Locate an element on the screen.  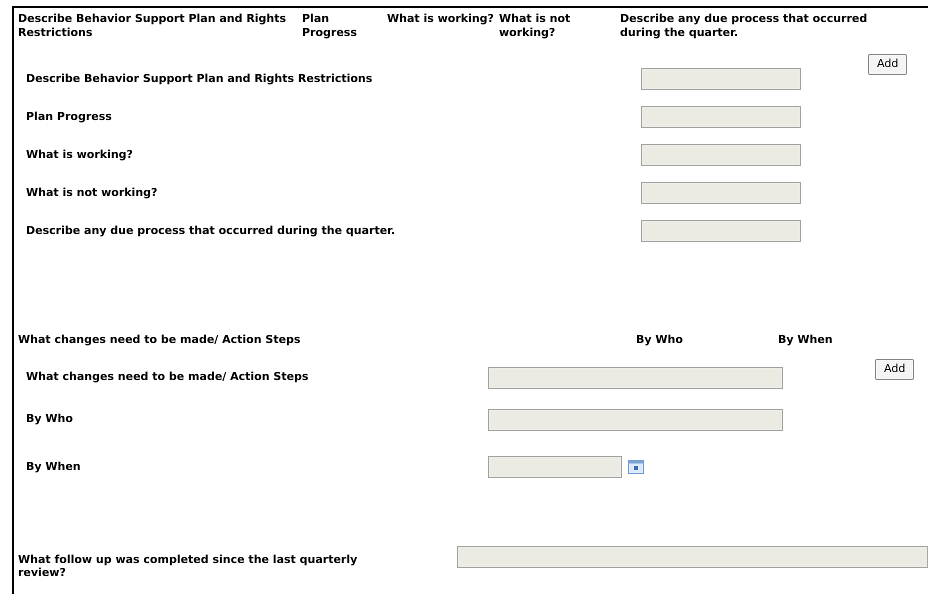
column-header: Plan Progress is located at coordinates (330, 26).